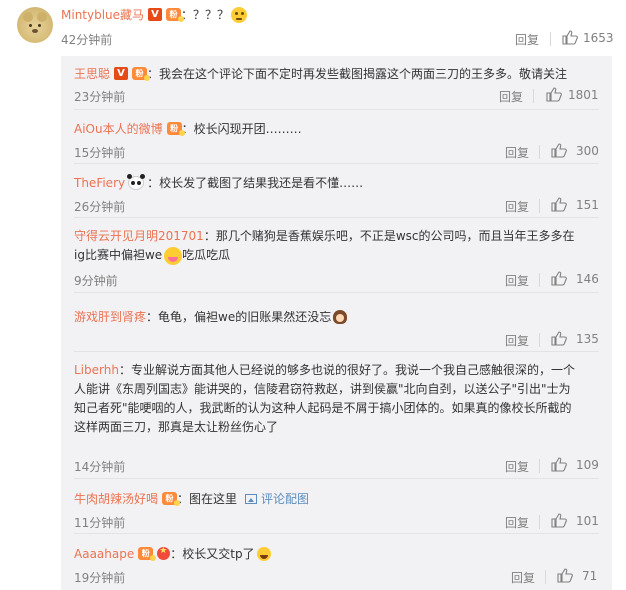 This screenshot has height=590, width=626. I want to click on username-link: 王思聪, so click(92, 73).